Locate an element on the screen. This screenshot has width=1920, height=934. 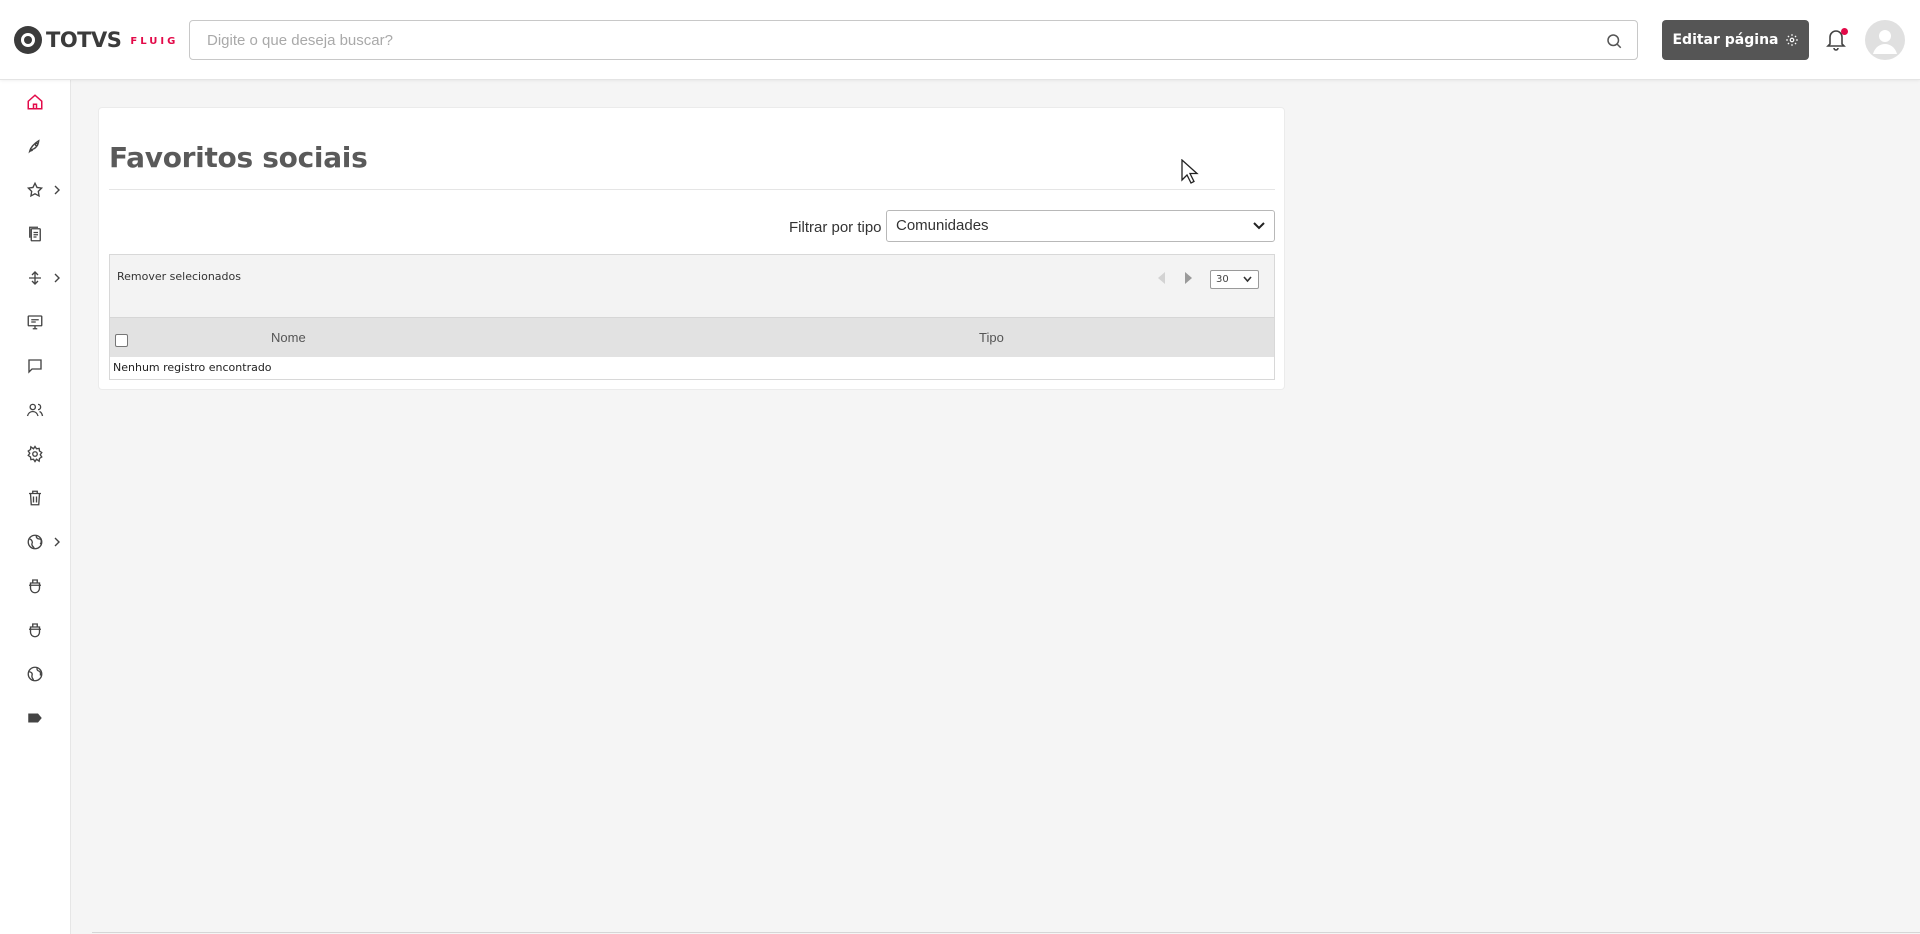
home-icon is located at coordinates (35, 102).